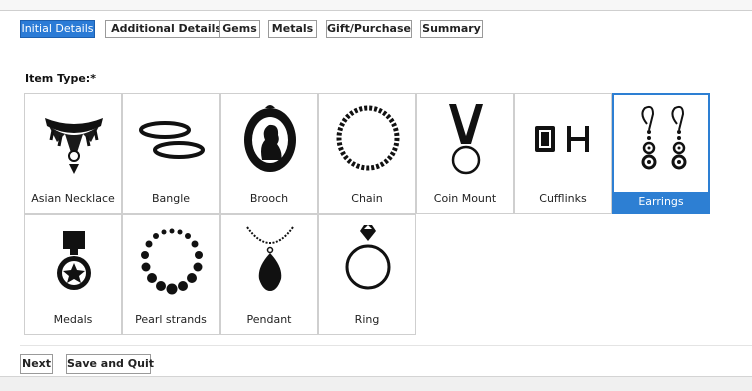 This screenshot has width=752, height=391. I want to click on tab-summary: Summary, so click(451, 29).